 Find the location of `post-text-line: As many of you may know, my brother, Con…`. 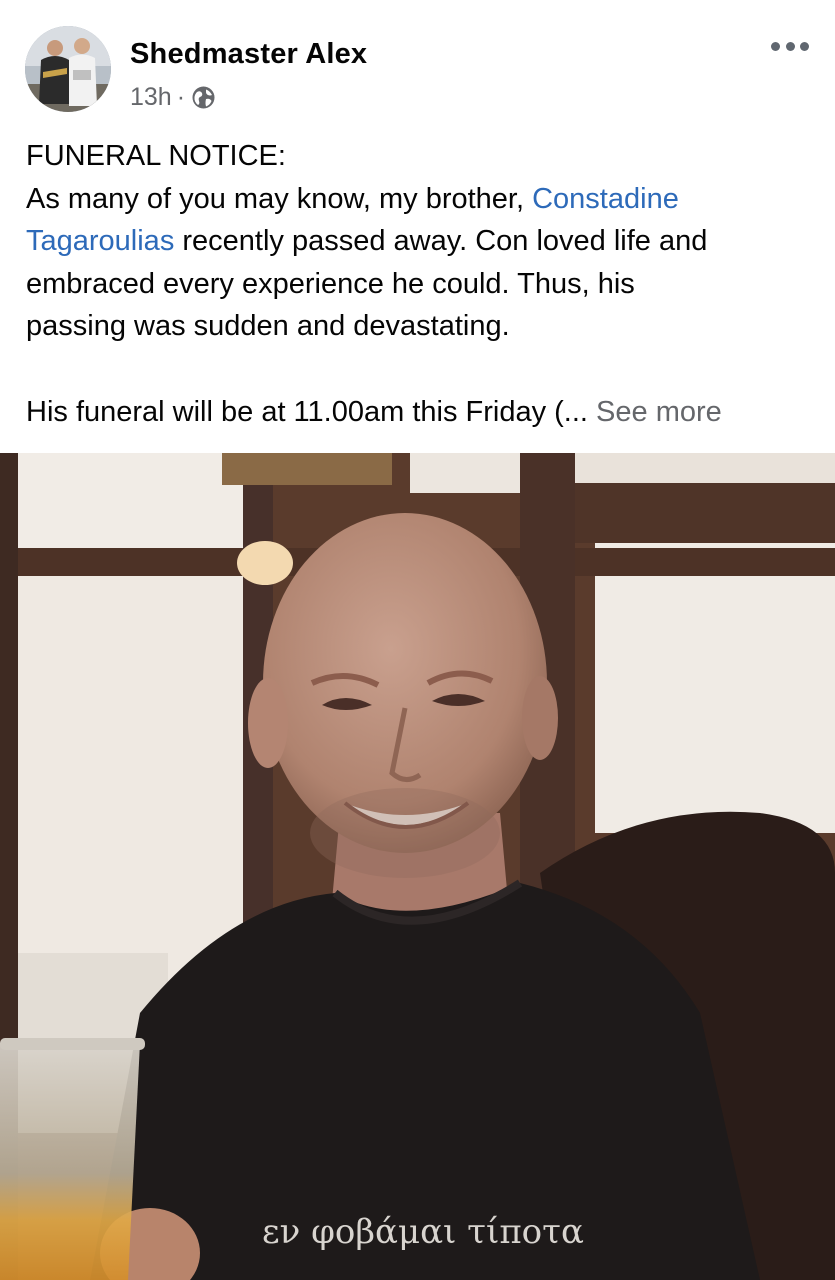

post-text-line: As many of you may know, my brother, Con… is located at coordinates (421, 199).